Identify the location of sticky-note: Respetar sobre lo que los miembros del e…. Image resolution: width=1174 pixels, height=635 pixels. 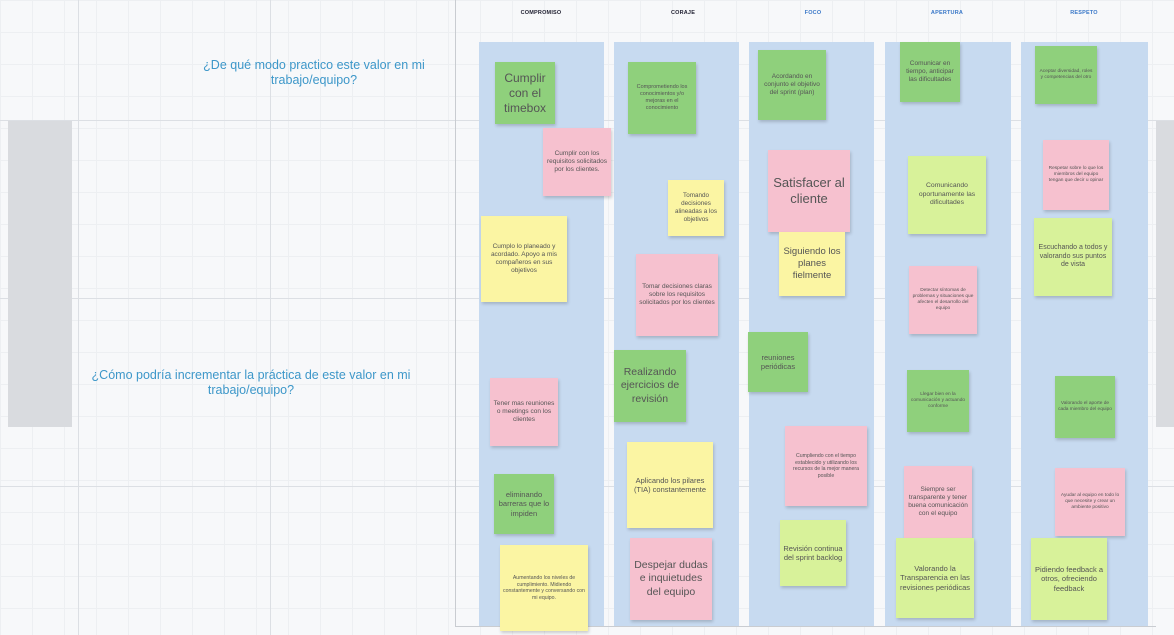
(1076, 175).